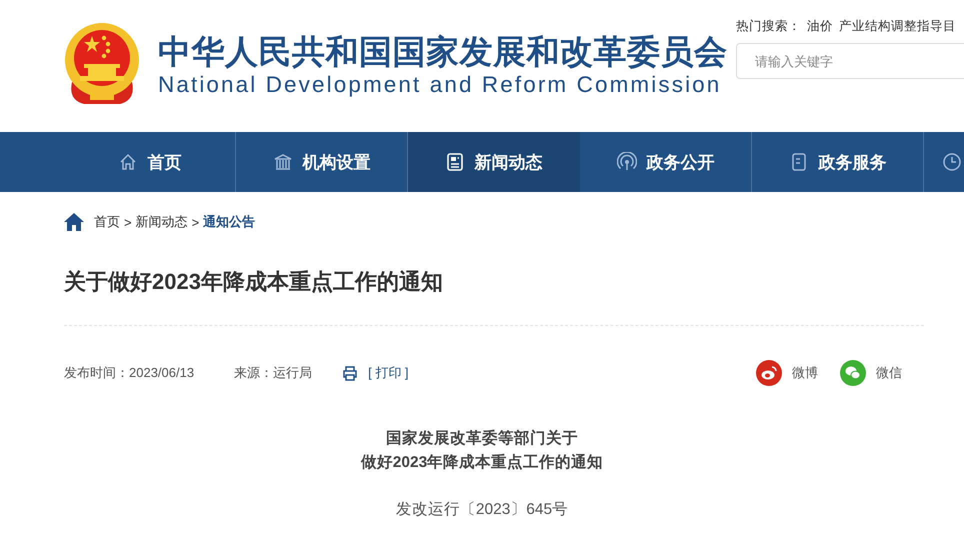 This screenshot has width=964, height=544. What do you see at coordinates (440, 85) in the screenshot?
I see `site-subtitle: National Development and Reform Commission` at bounding box center [440, 85].